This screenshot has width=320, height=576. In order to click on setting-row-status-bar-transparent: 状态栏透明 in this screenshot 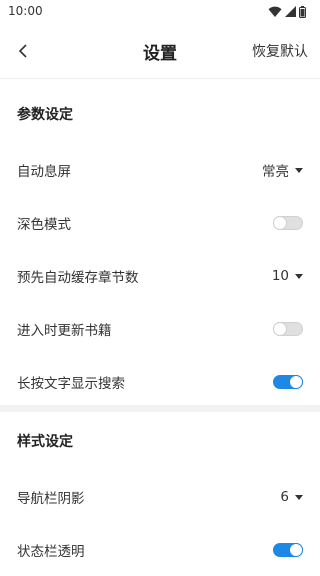, I will do `click(160, 549)`.